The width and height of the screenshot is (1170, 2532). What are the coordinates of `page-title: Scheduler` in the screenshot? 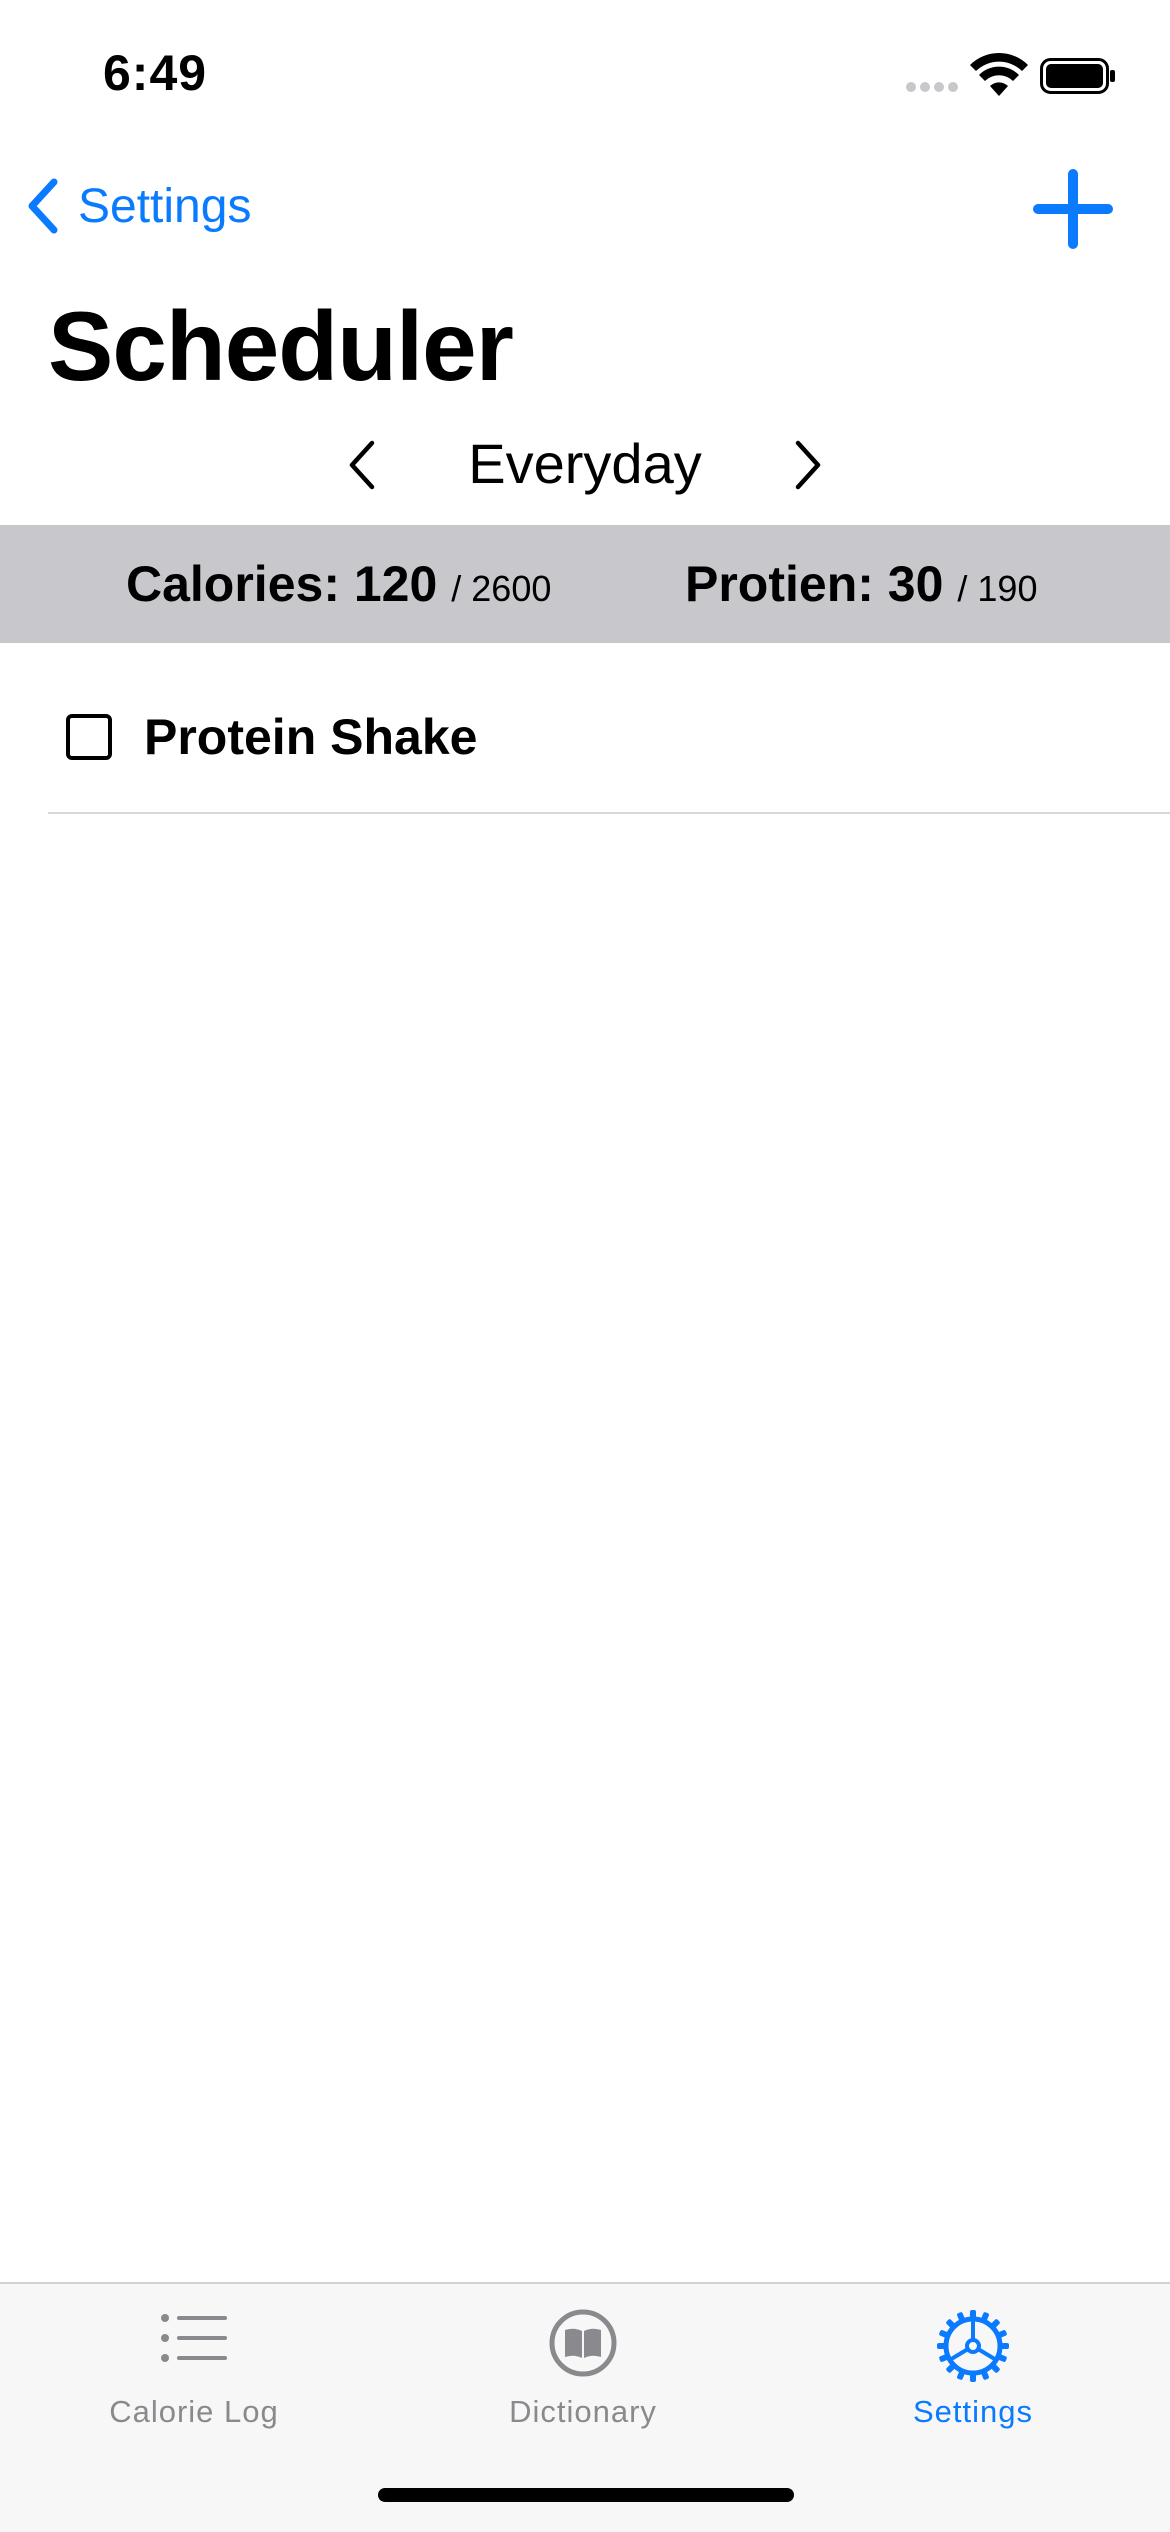 It's located at (281, 346).